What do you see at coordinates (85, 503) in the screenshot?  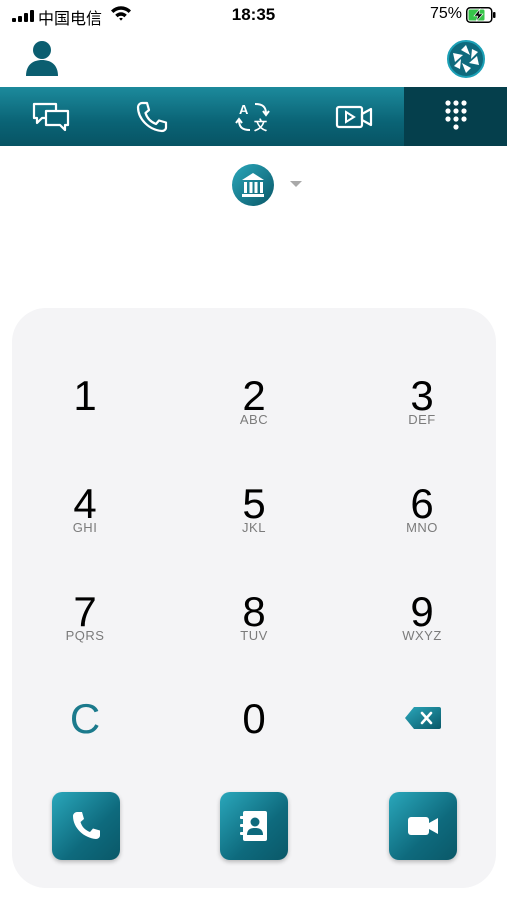 I see `key-digit: 4` at bounding box center [85, 503].